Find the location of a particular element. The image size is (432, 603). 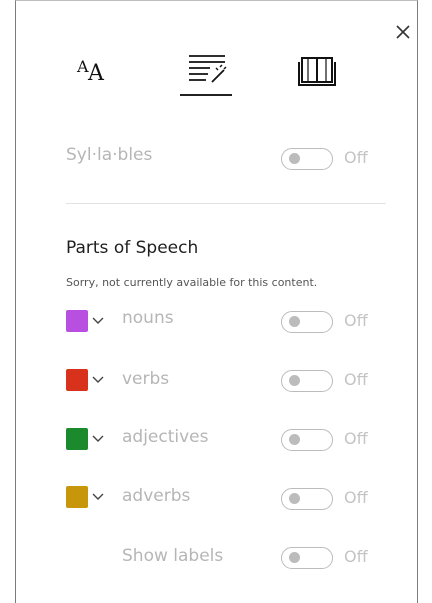

nouns-state: Off is located at coordinates (356, 320).